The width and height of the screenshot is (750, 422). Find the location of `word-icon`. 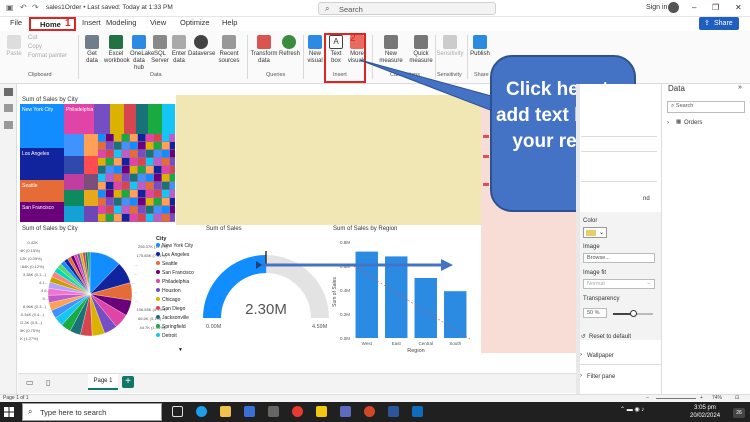

word-icon is located at coordinates (393, 411).